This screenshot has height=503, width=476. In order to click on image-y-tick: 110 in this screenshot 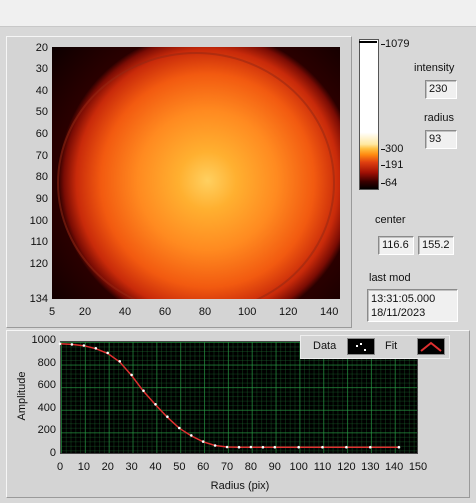, I will do `click(39, 242)`.